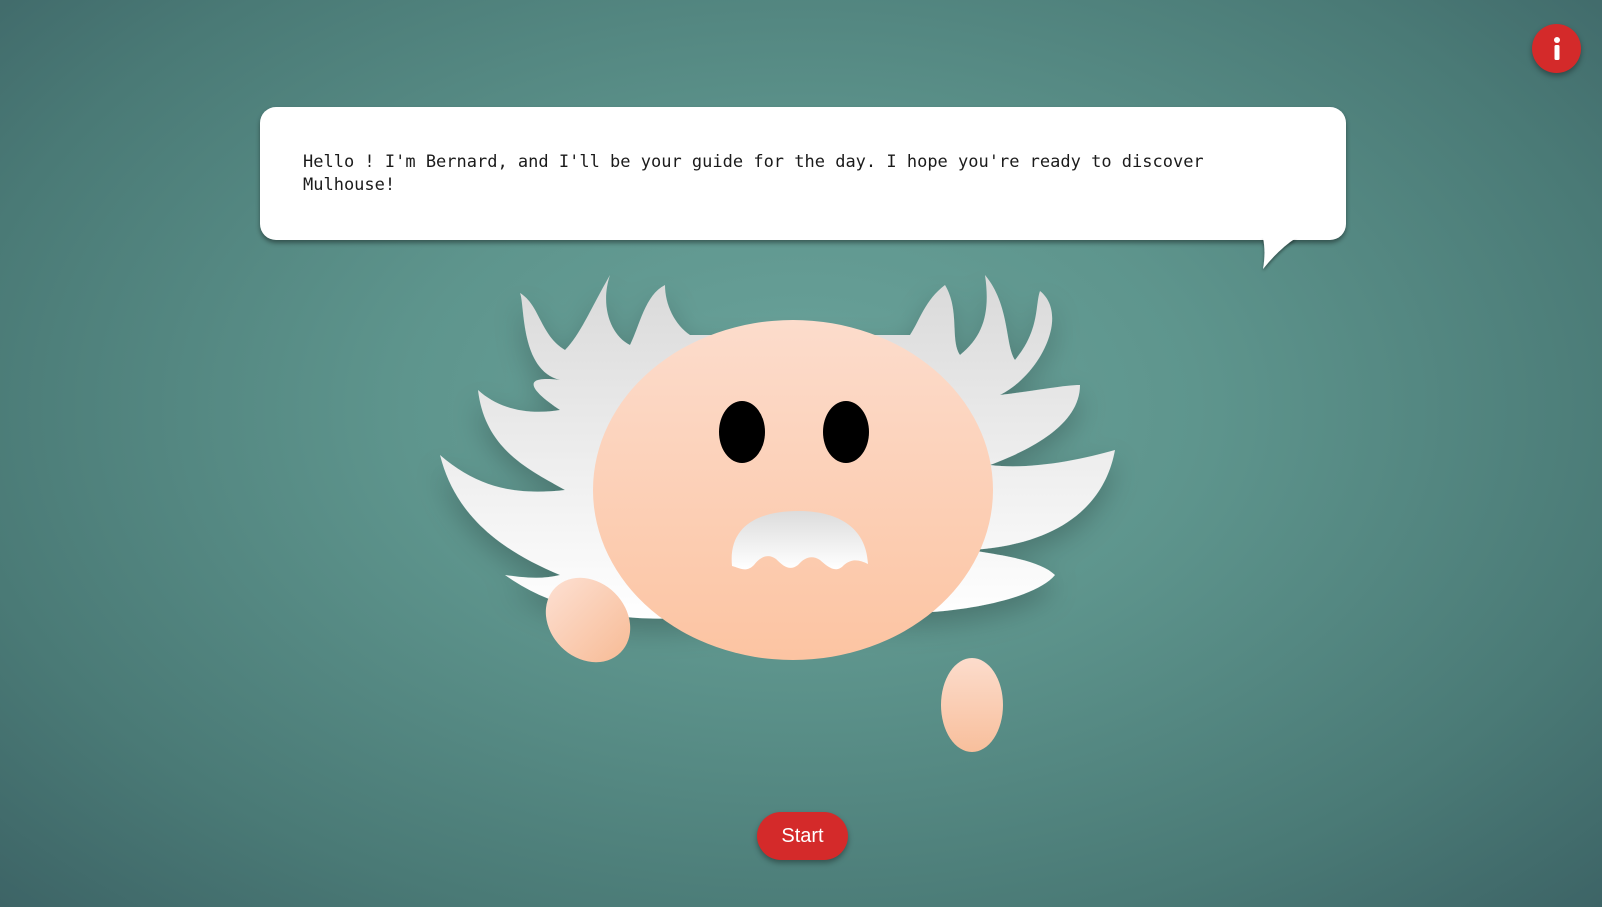  I want to click on face, so click(793, 490).